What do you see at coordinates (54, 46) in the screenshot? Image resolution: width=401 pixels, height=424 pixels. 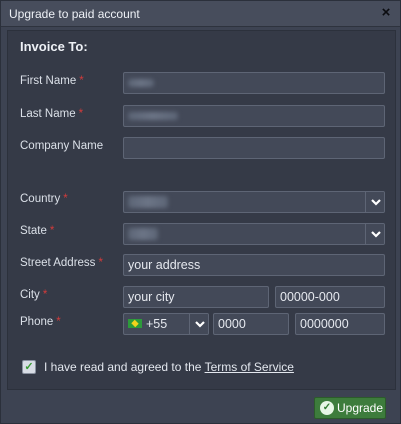 I see `section-title: Invoice To:` at bounding box center [54, 46].